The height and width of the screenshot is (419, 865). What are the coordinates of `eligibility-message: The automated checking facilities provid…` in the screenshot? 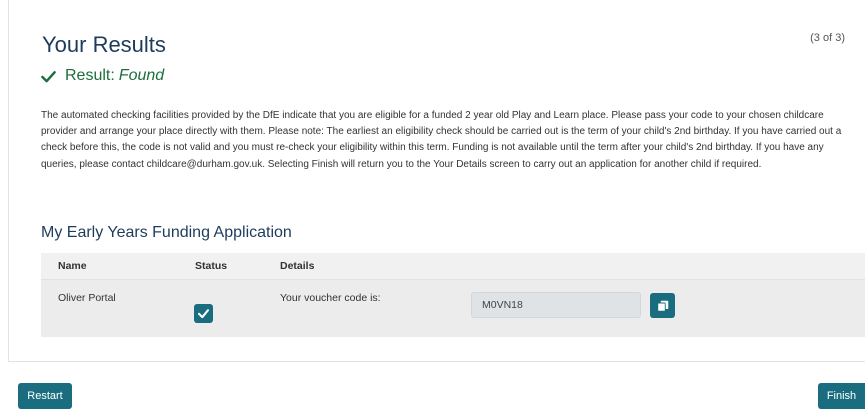 It's located at (441, 140).